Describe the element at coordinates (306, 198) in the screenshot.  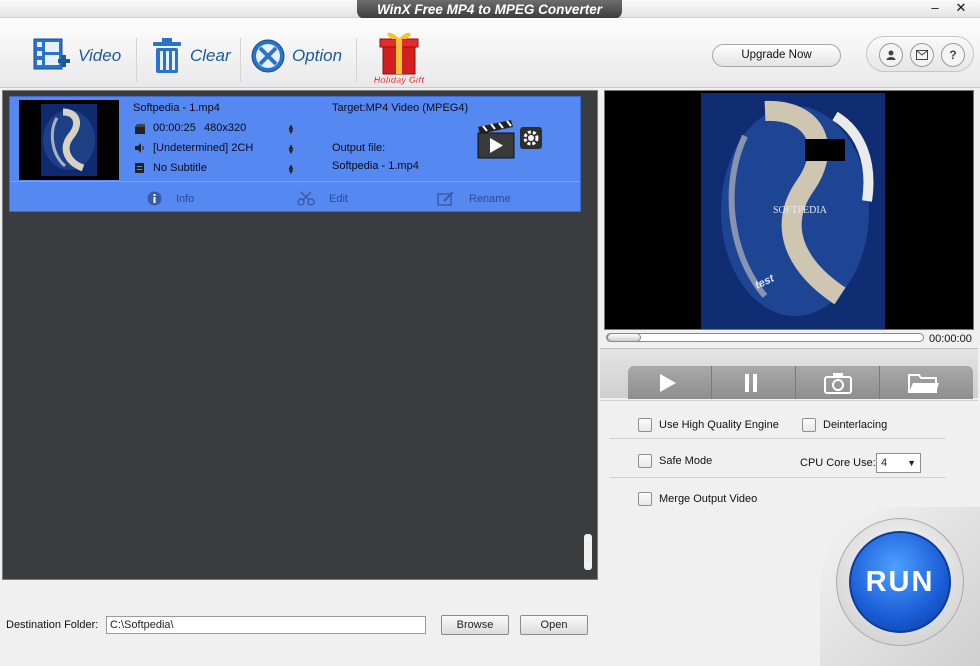
I see `scissors-icon` at that location.